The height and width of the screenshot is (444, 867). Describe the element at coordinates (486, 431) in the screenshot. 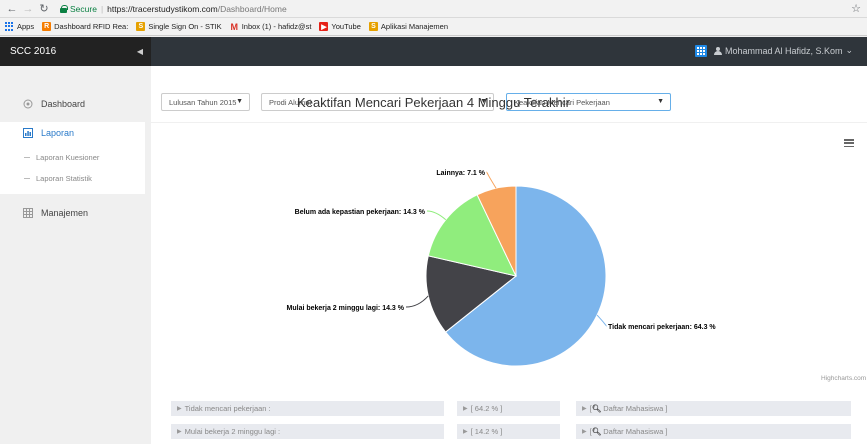

I see `row-percent: [ 14.2 % ]` at that location.